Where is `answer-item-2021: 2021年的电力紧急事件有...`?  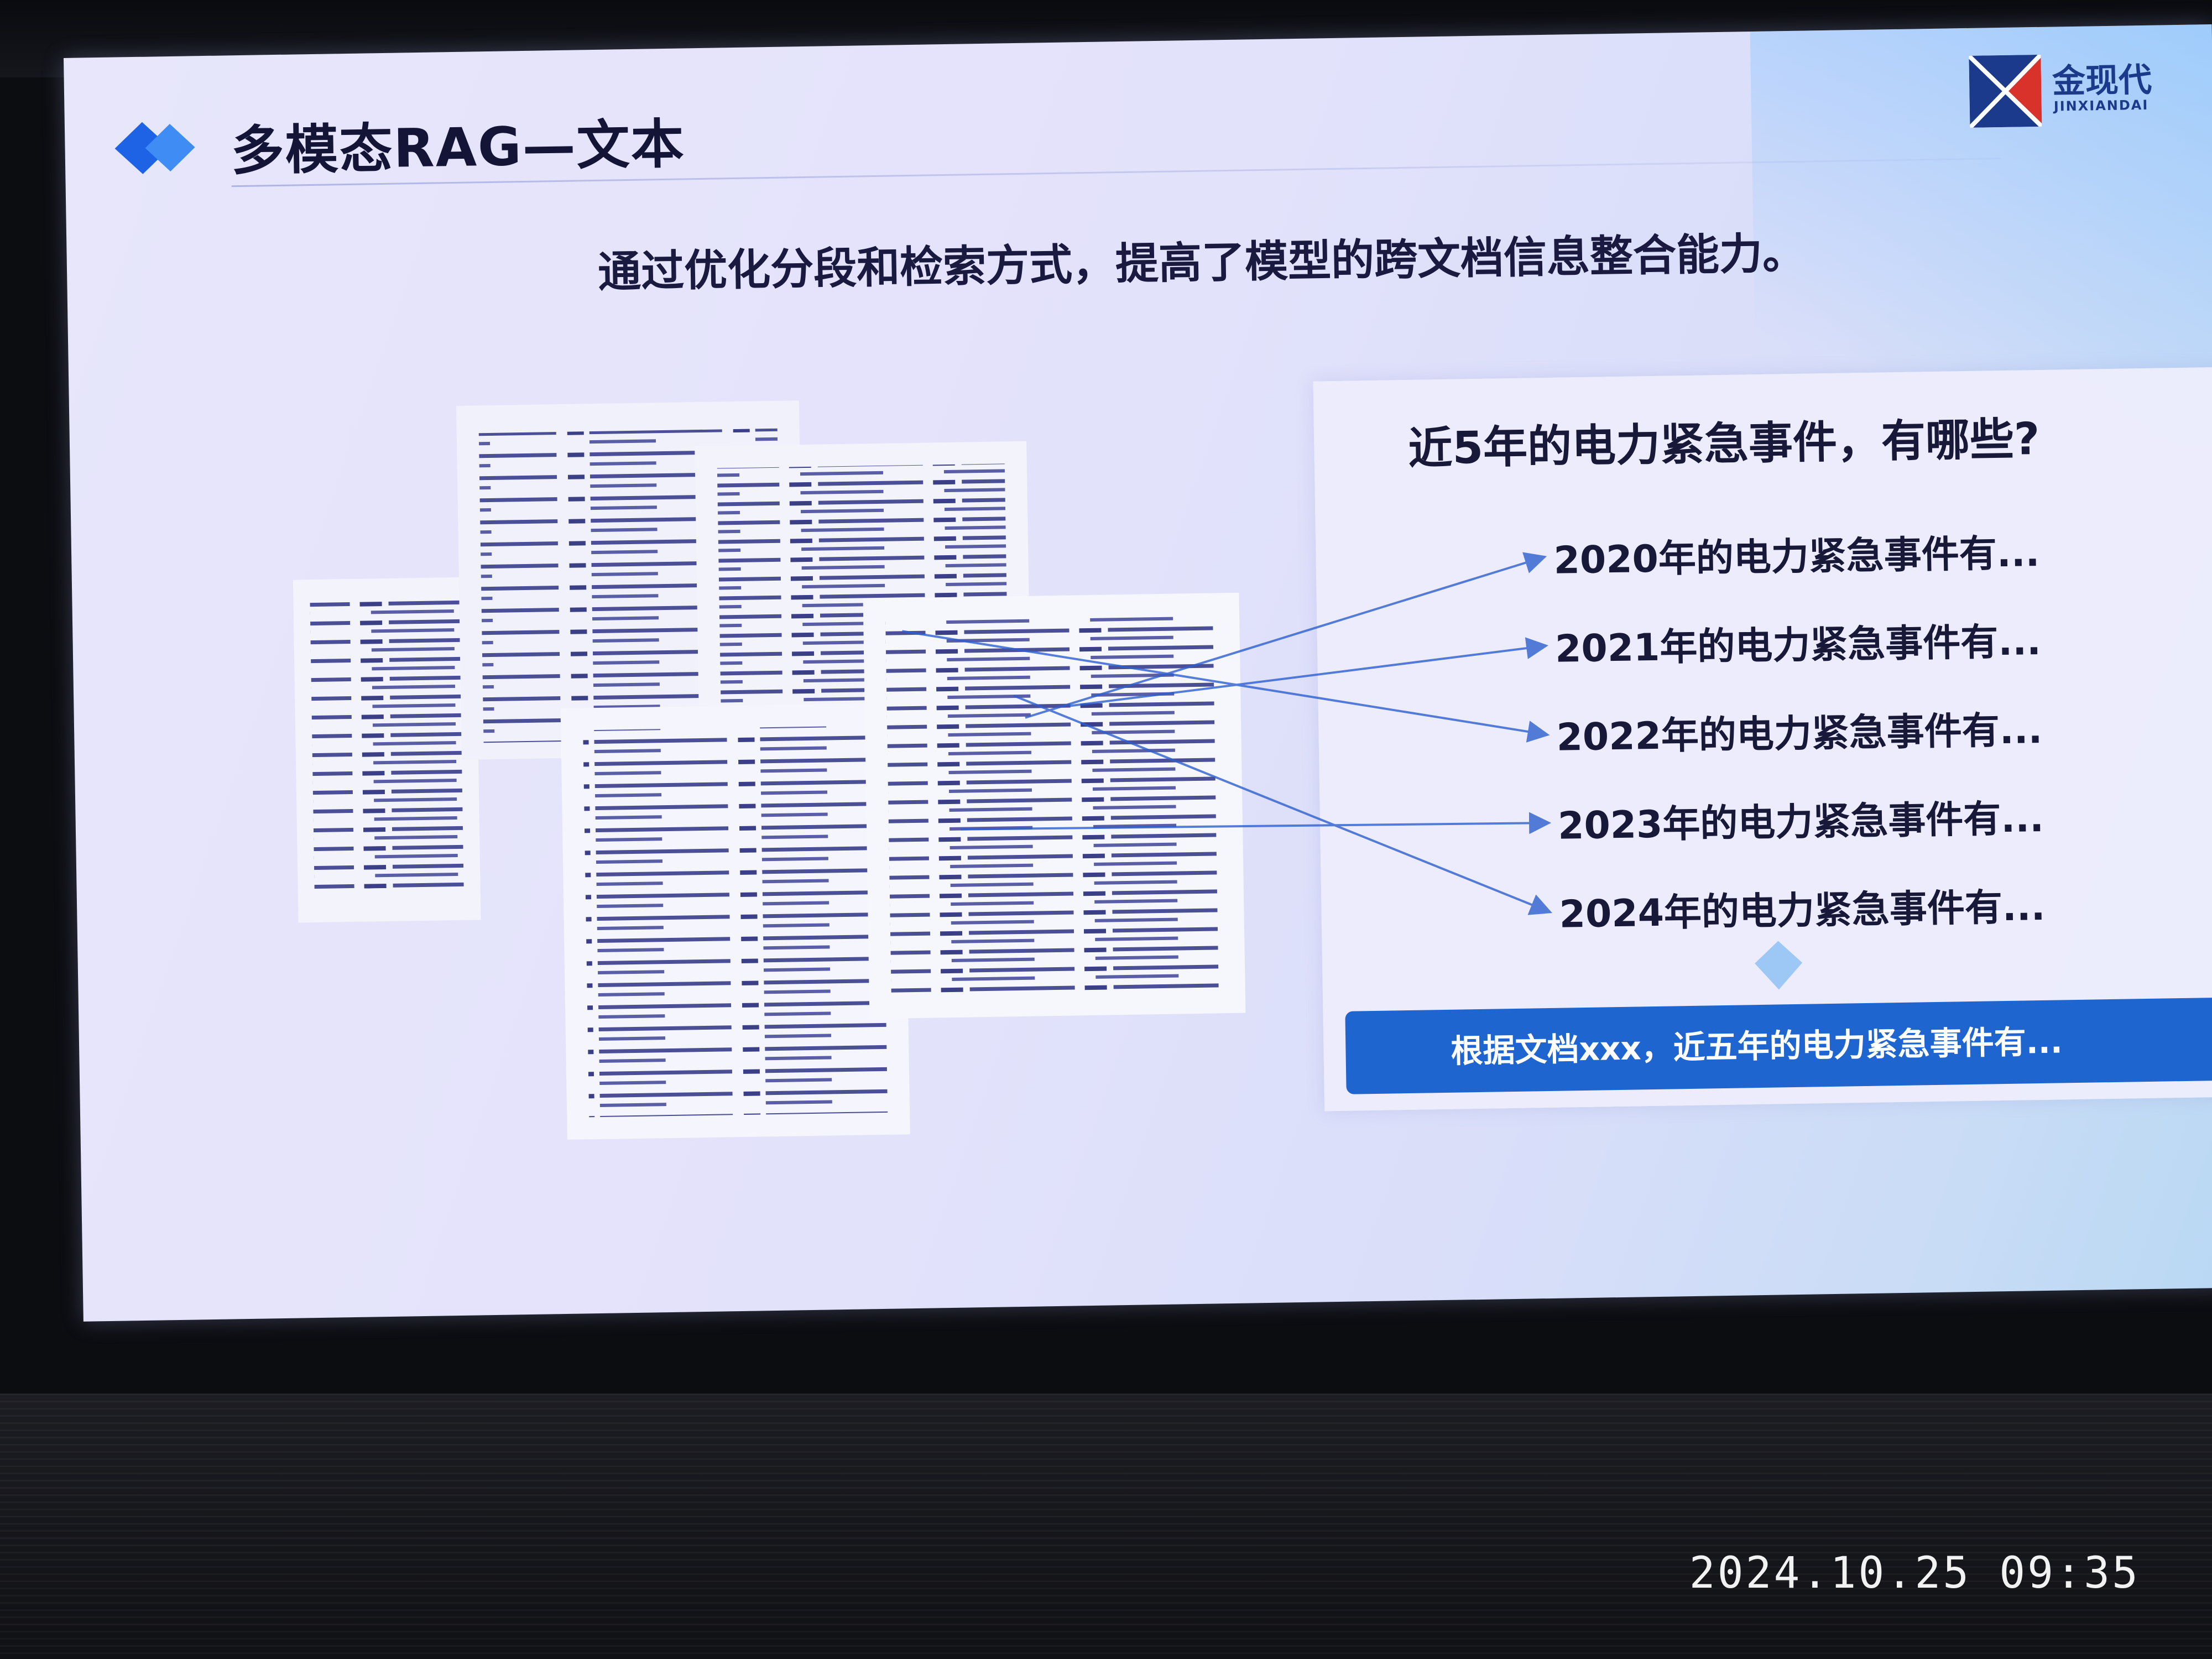
answer-item-2021: 2021年的电力紧急事件有... is located at coordinates (1798, 645).